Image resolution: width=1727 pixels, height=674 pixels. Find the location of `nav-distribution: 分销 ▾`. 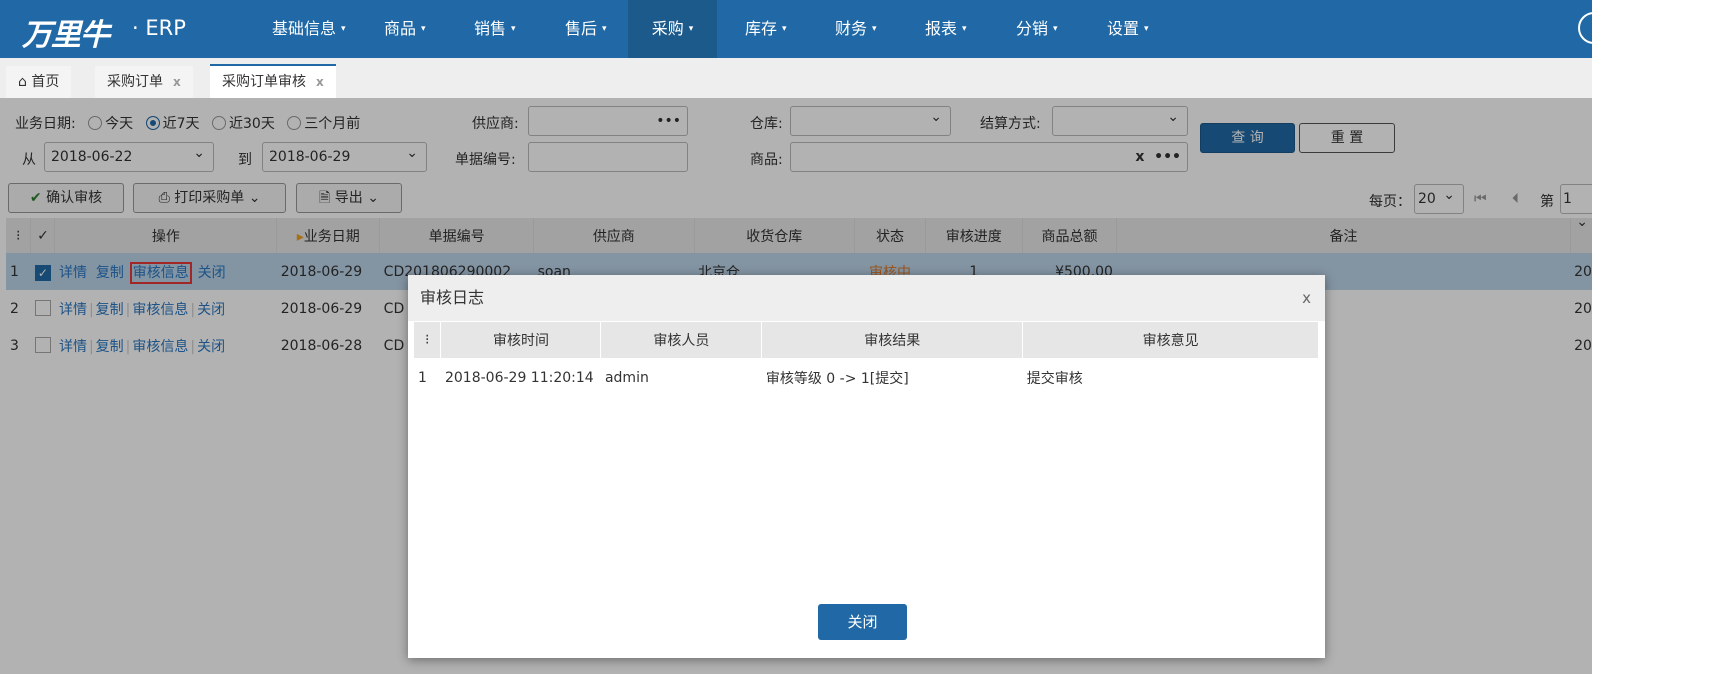

nav-distribution: 分销 ▾ is located at coordinates (1037, 29).